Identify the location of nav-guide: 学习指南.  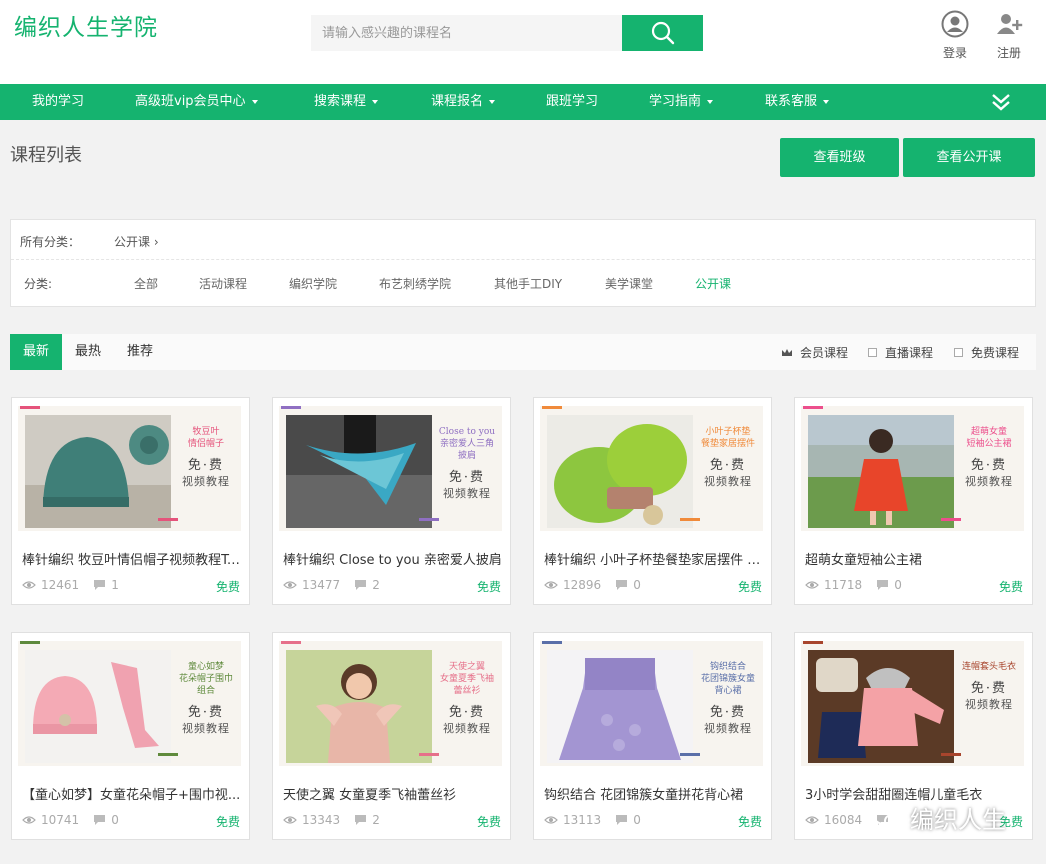
(681, 102).